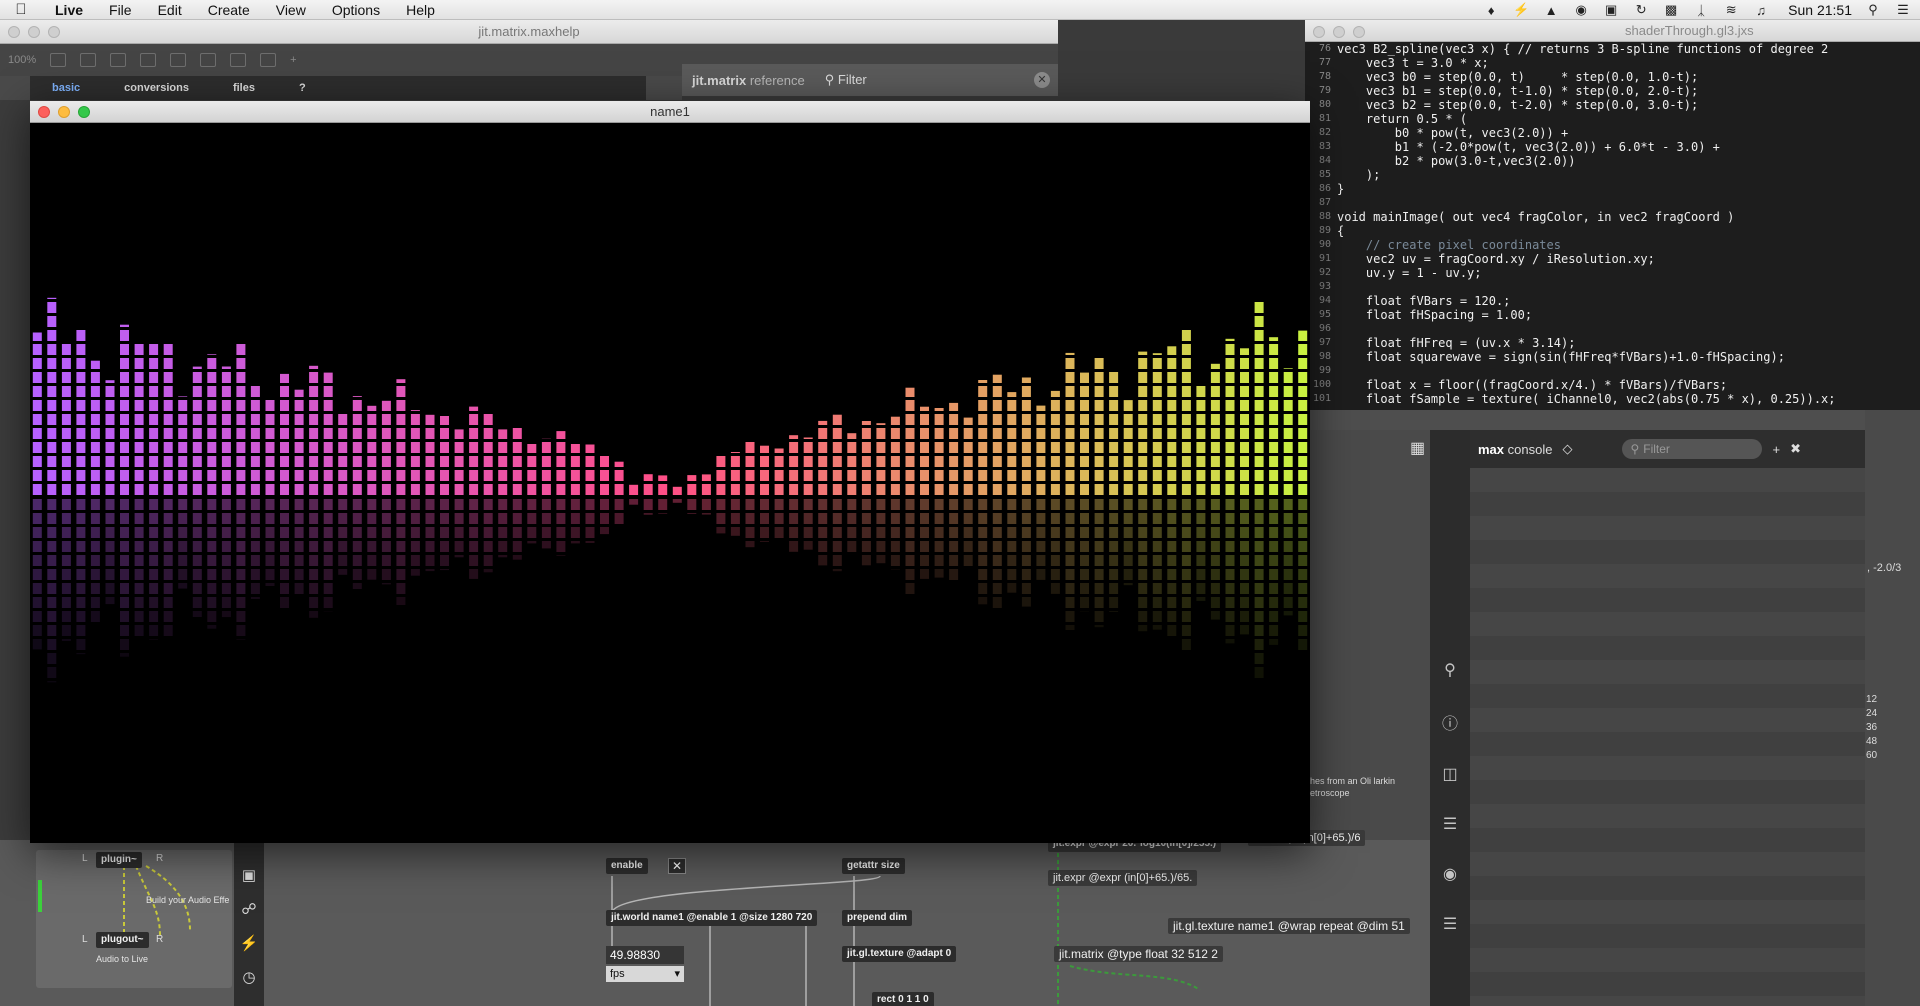 The height and width of the screenshot is (1006, 1920). Describe the element at coordinates (1612, 343) in the screenshot. I see `code-line: 97 float fHFreq = (uv.x * 3.14);` at that location.